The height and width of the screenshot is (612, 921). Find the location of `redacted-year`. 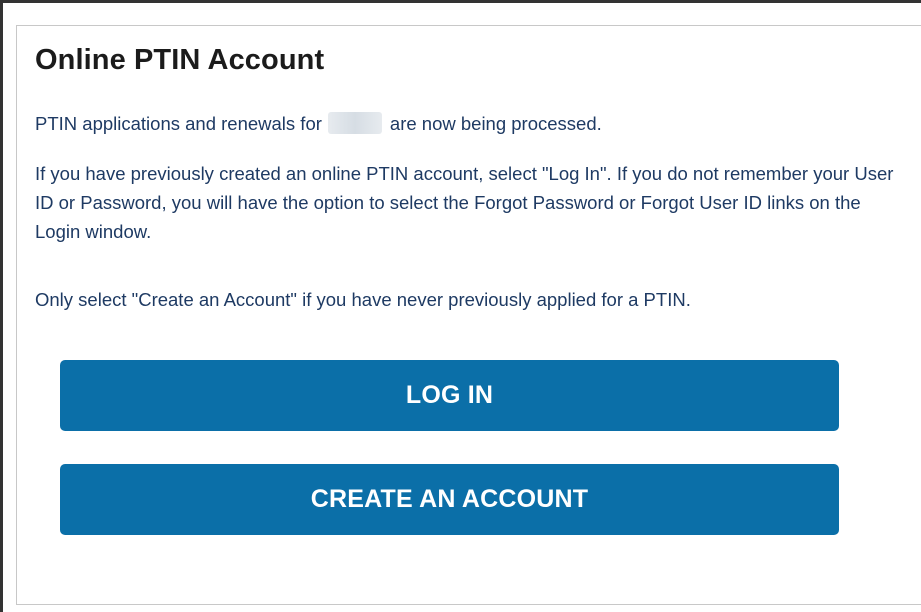

redacted-year is located at coordinates (354, 123).